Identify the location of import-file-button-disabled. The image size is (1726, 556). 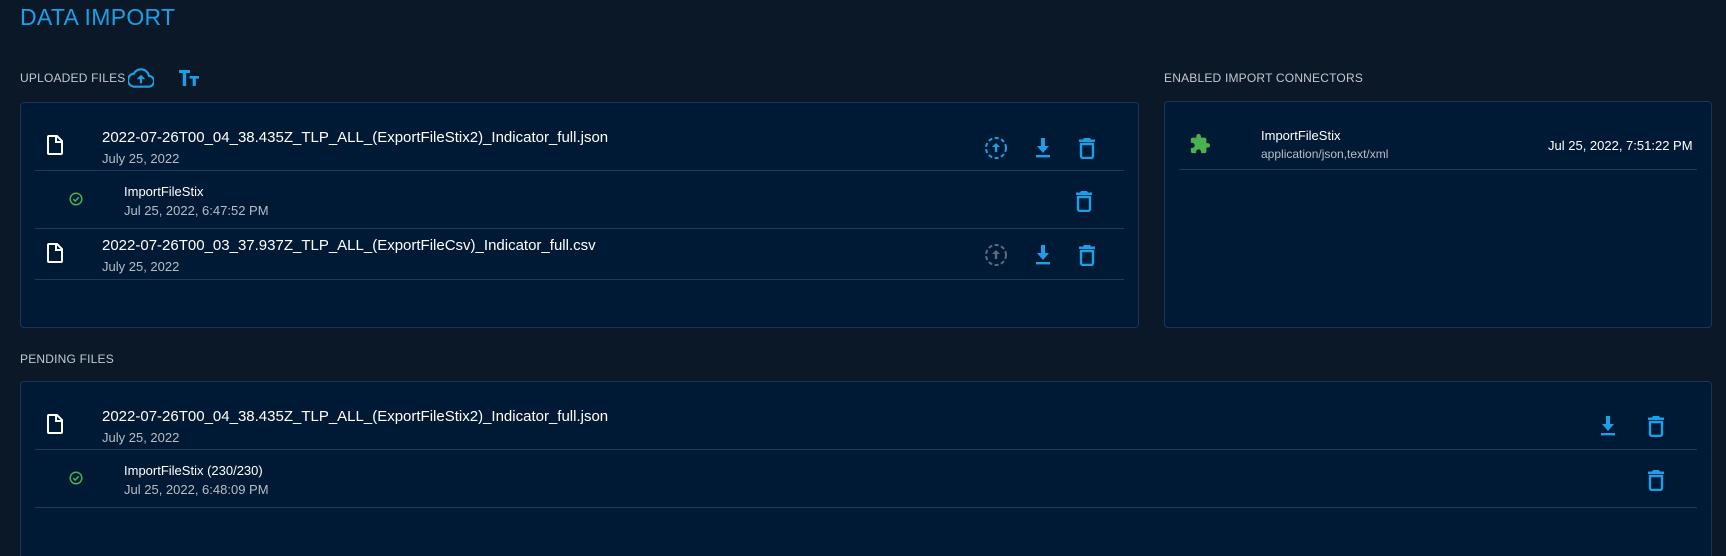
(996, 255).